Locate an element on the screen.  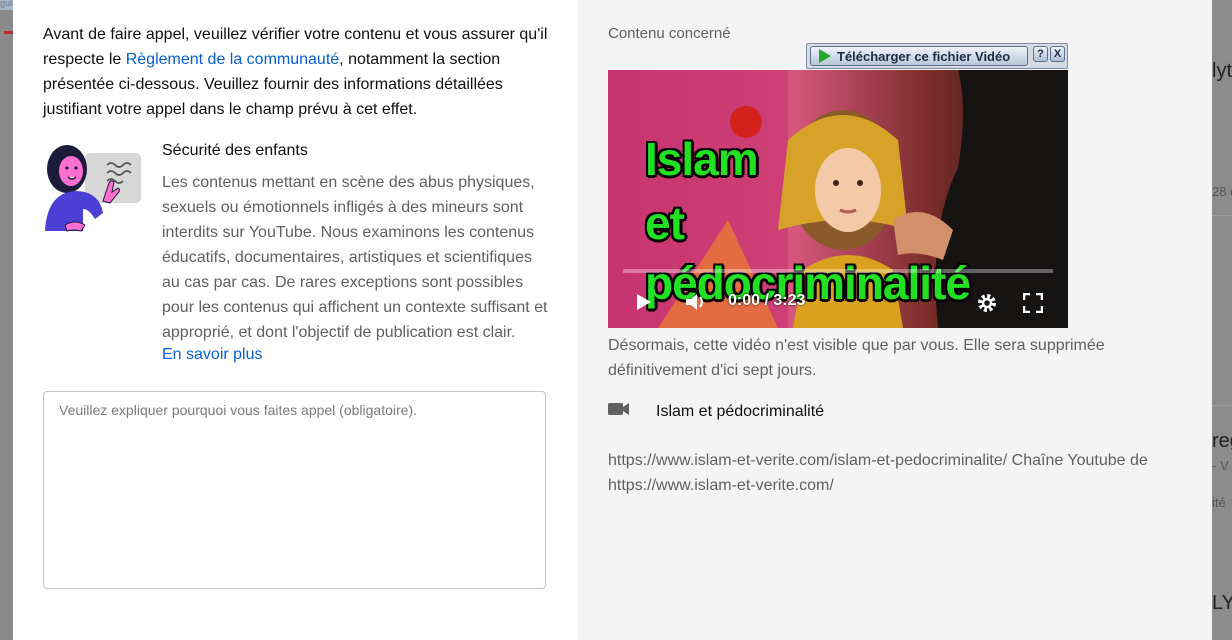
backdrop-small-text-0: 28 d is located at coordinates (1222, 191).